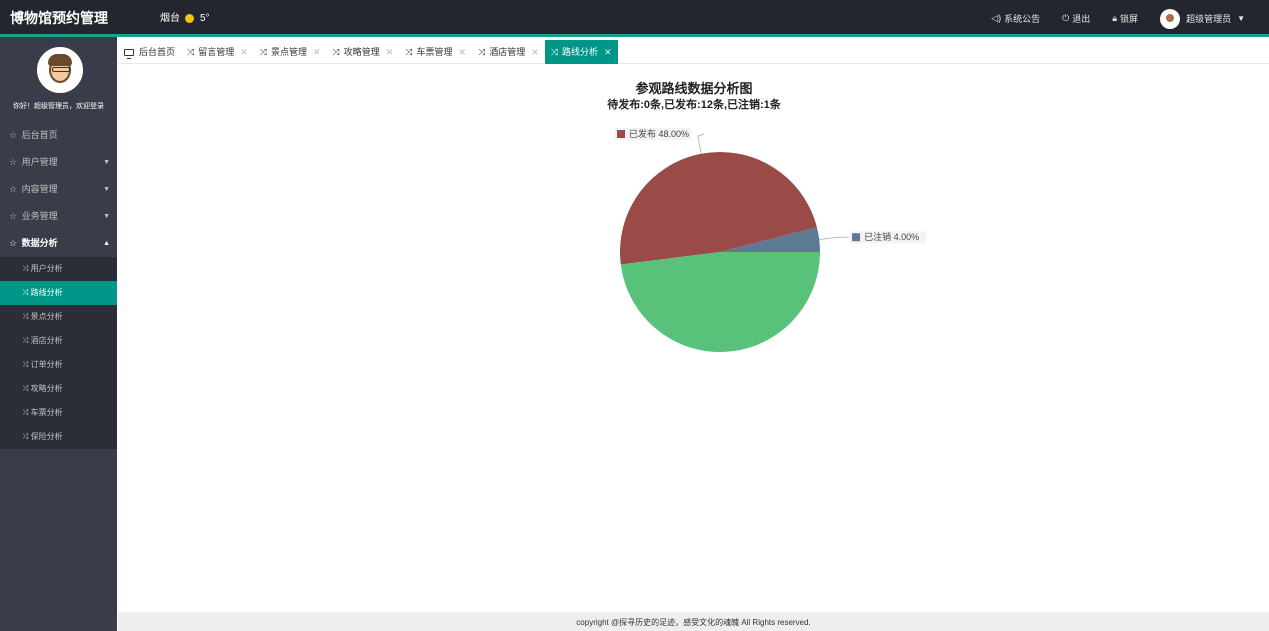 The height and width of the screenshot is (631, 1269). I want to click on lock-screen-button: 🔒︎ 锁屏, so click(1125, 18).